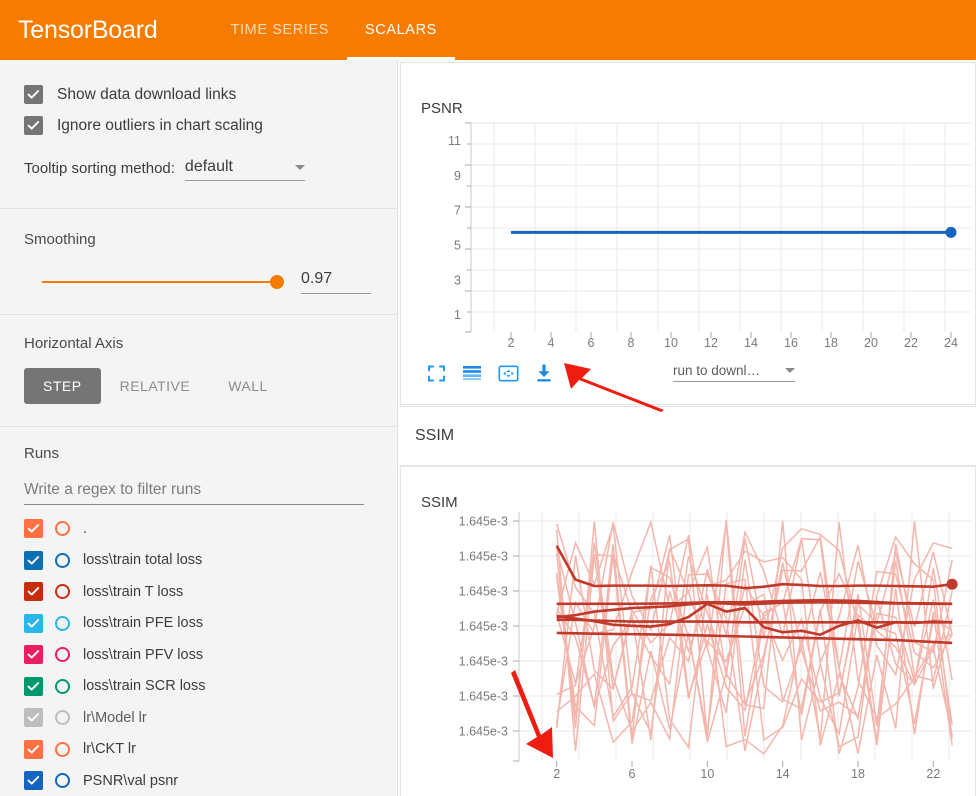  What do you see at coordinates (454, 141) in the screenshot?
I see `psnr-y-tick-label: 11` at bounding box center [454, 141].